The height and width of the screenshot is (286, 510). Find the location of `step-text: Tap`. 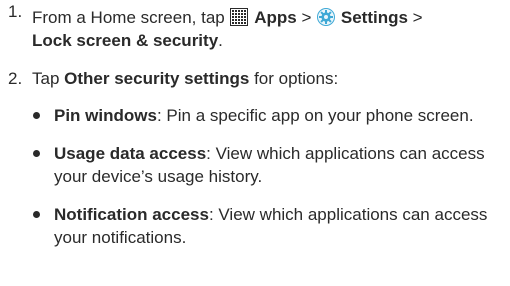

step-text: Tap is located at coordinates (46, 78).